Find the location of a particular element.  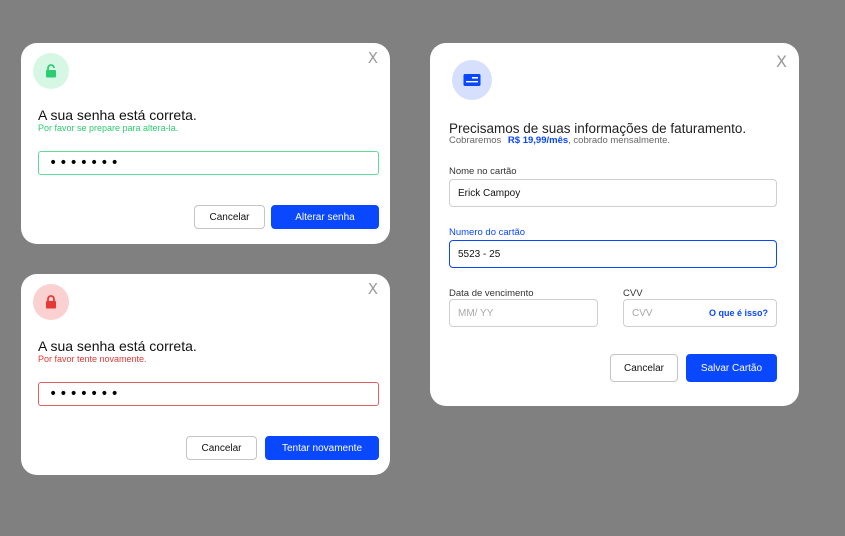

change-password-button: Alterar senha is located at coordinates (325, 217).